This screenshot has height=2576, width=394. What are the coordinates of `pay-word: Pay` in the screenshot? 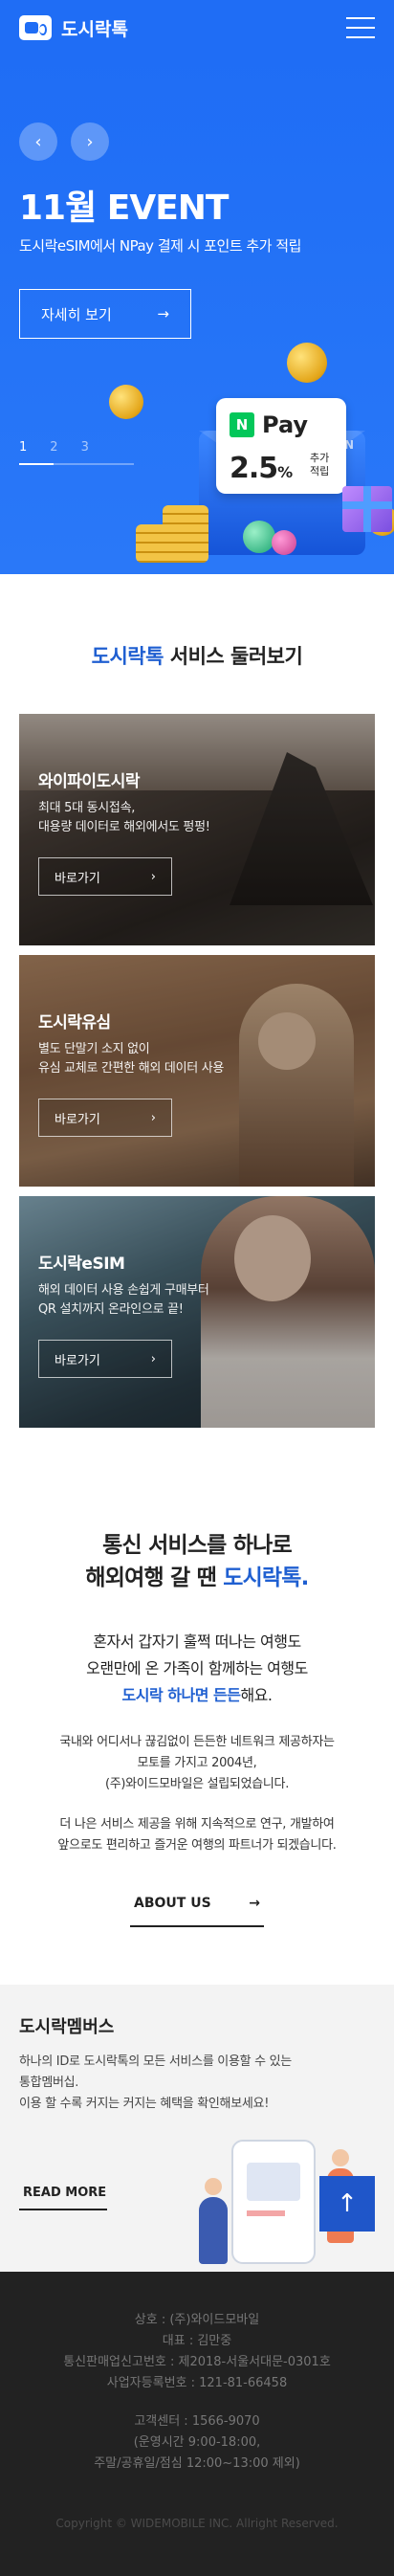 It's located at (285, 424).